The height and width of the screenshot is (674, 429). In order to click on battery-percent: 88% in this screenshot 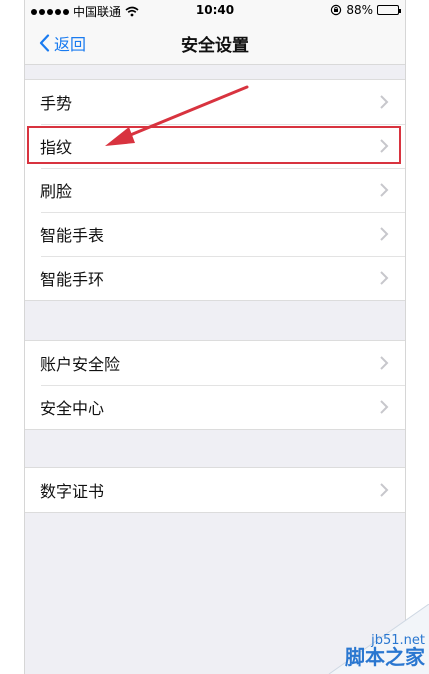, I will do `click(359, 10)`.